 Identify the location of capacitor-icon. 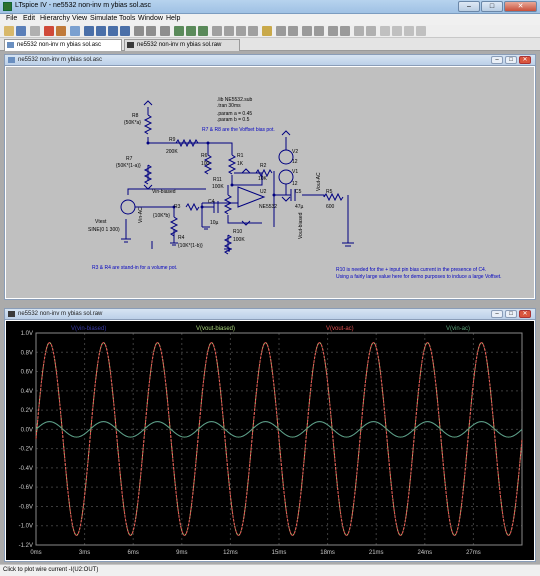
(229, 31).